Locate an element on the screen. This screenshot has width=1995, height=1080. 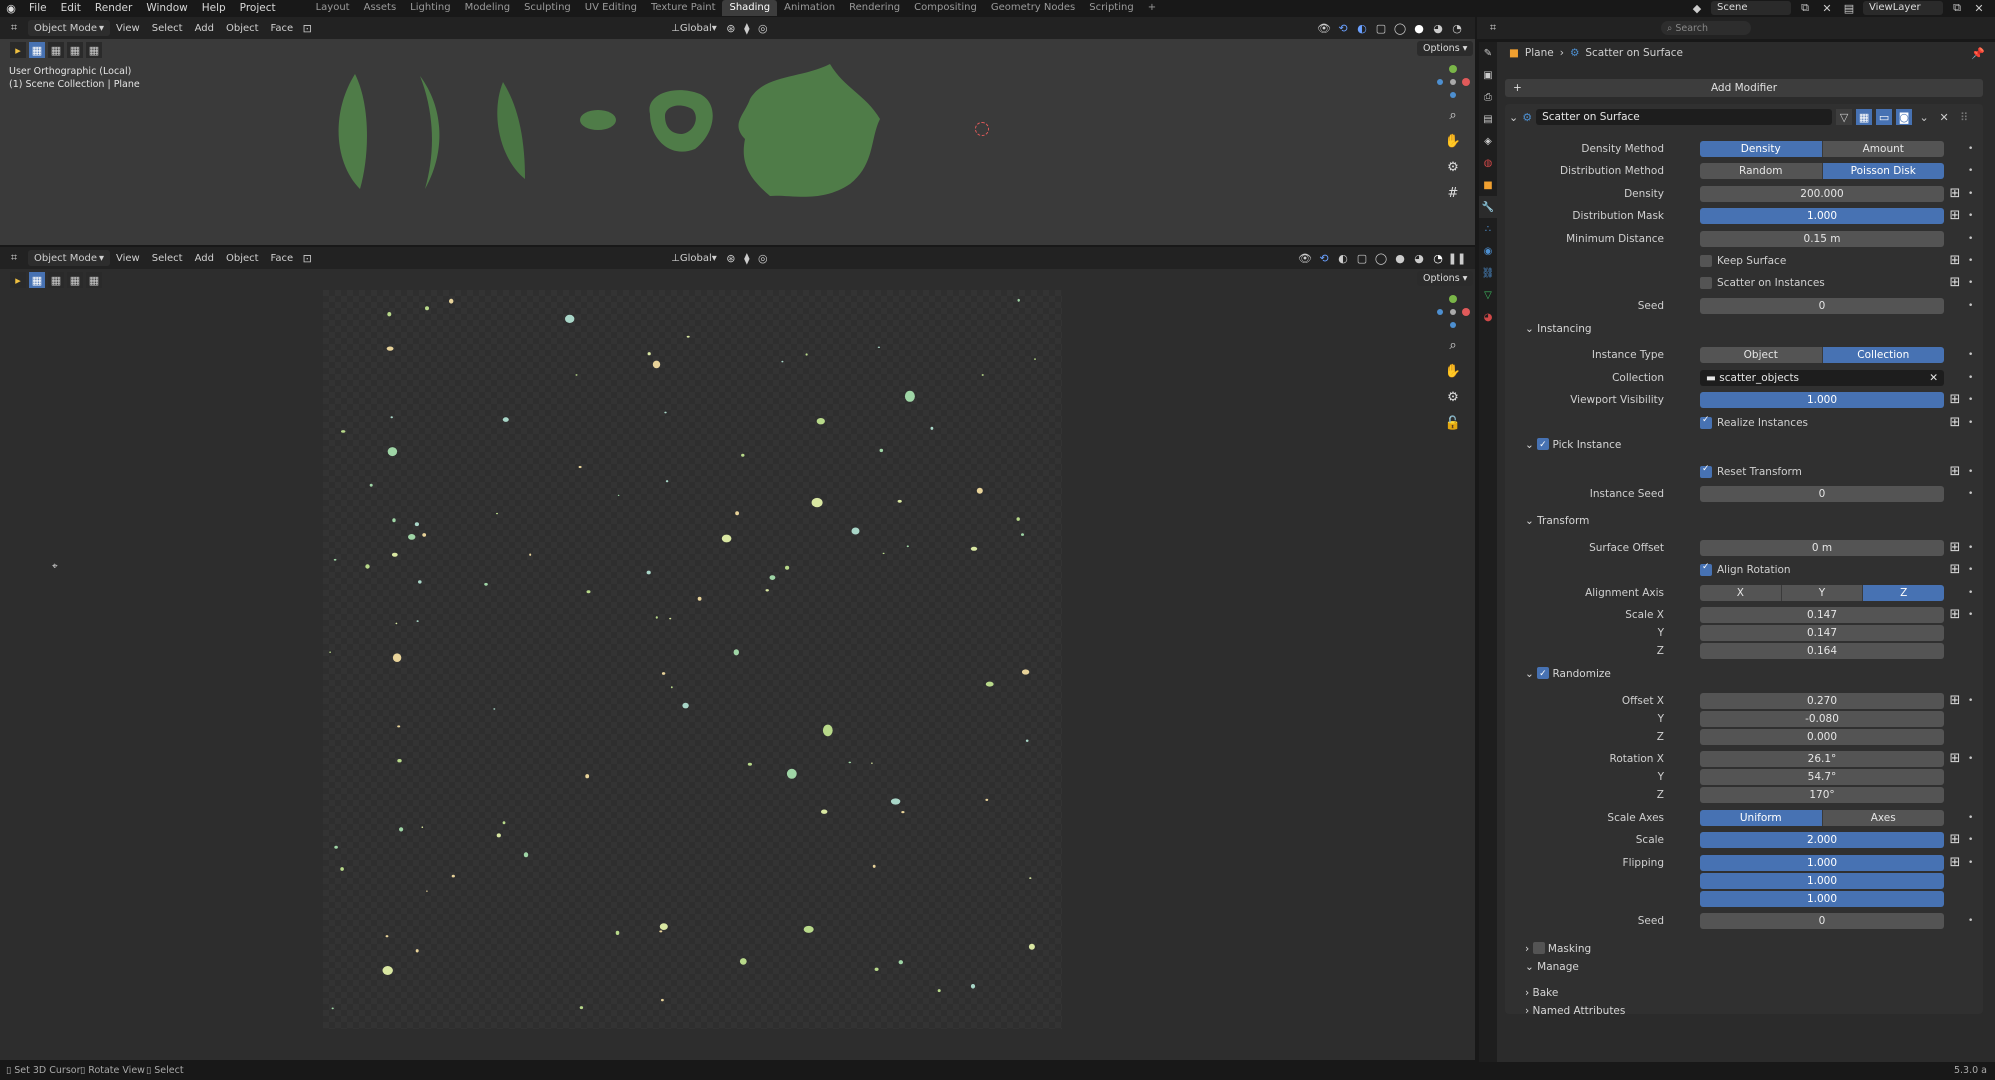
blender-logo-icon: ◉ is located at coordinates (11, 8).